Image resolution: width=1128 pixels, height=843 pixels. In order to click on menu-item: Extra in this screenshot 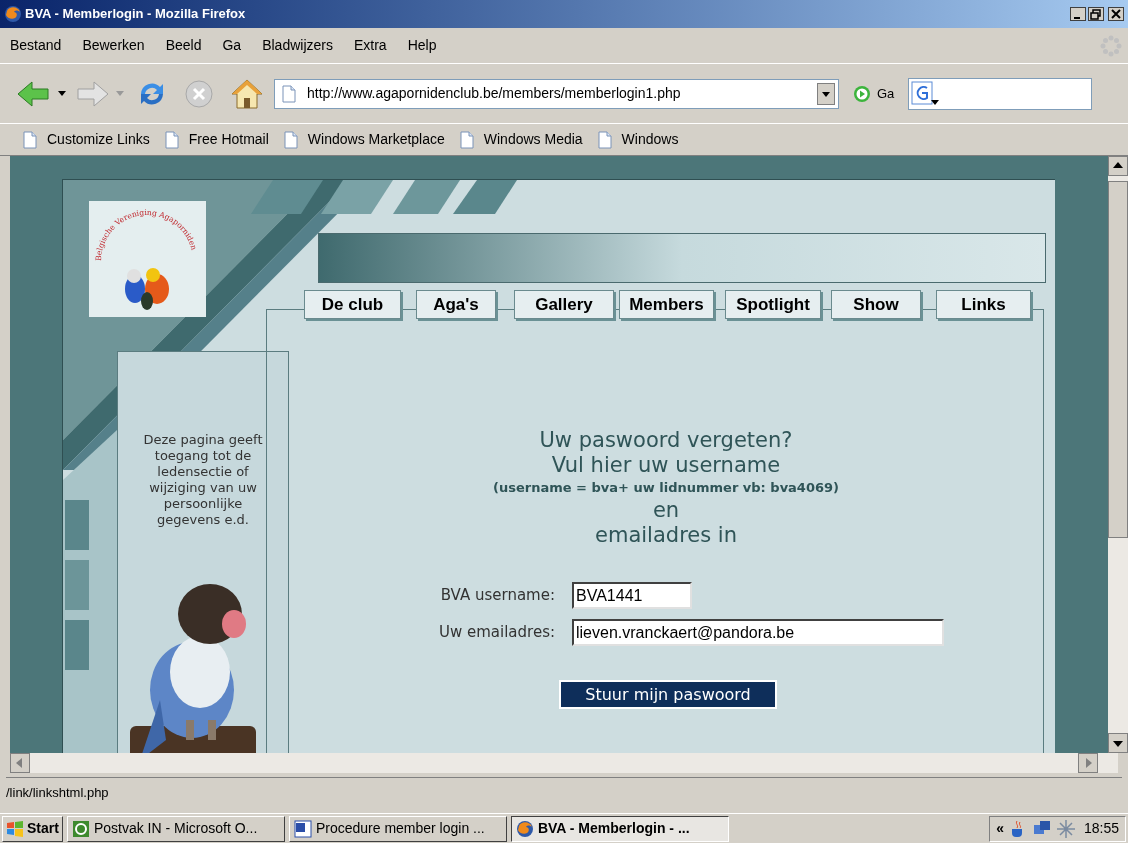, I will do `click(370, 45)`.